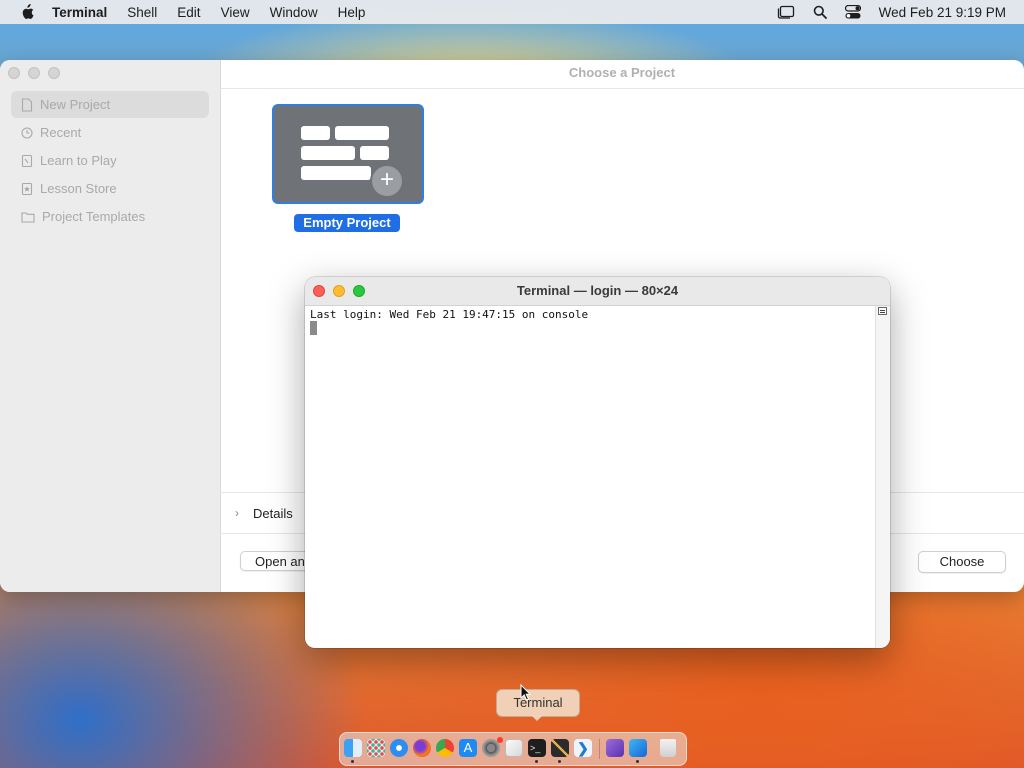  I want to click on sidebar-item-label: Lesson Store, so click(78, 188).